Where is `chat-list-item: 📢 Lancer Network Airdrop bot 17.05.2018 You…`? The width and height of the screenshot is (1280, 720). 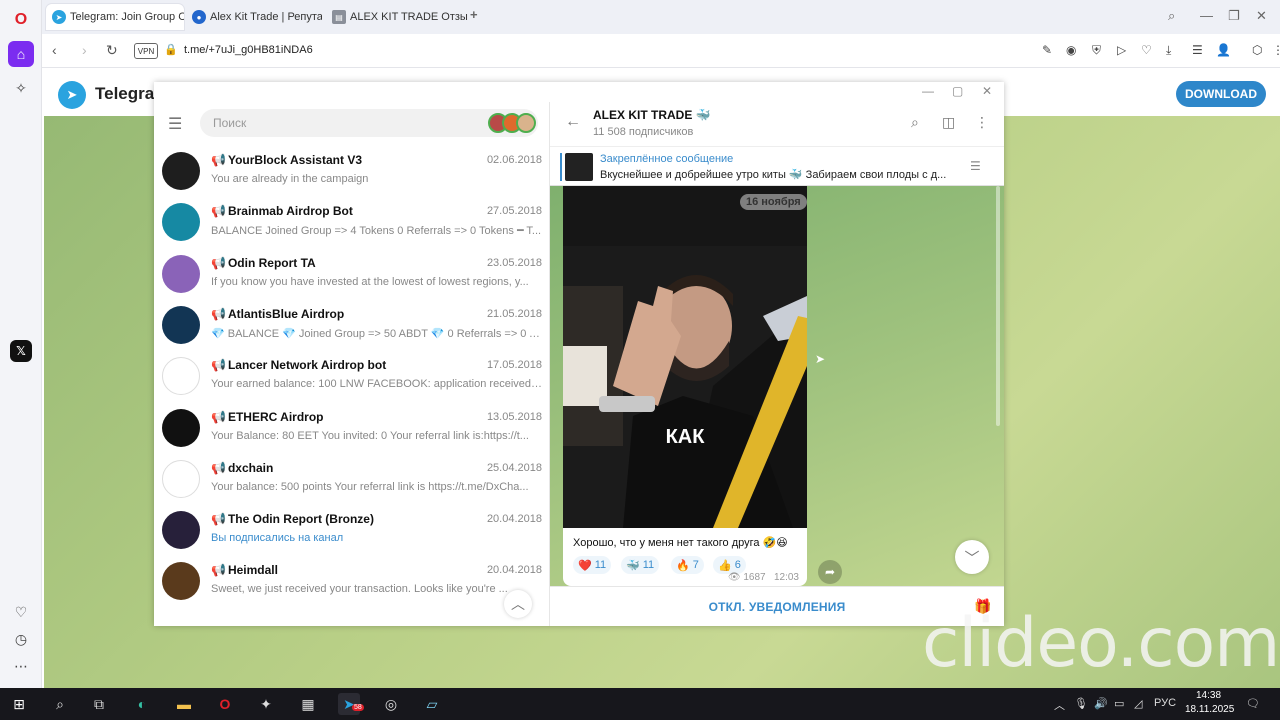 chat-list-item: 📢 Lancer Network Airdrop bot 17.05.2018 You… is located at coordinates (351, 378).